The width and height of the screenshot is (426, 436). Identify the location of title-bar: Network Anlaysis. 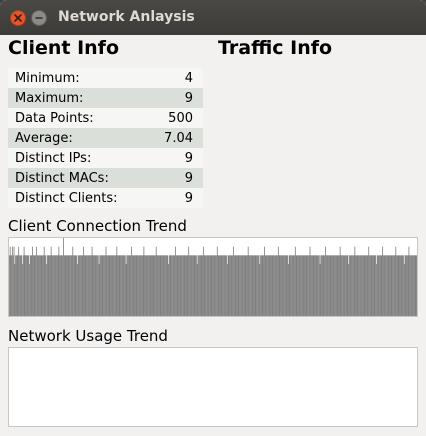
(213, 17).